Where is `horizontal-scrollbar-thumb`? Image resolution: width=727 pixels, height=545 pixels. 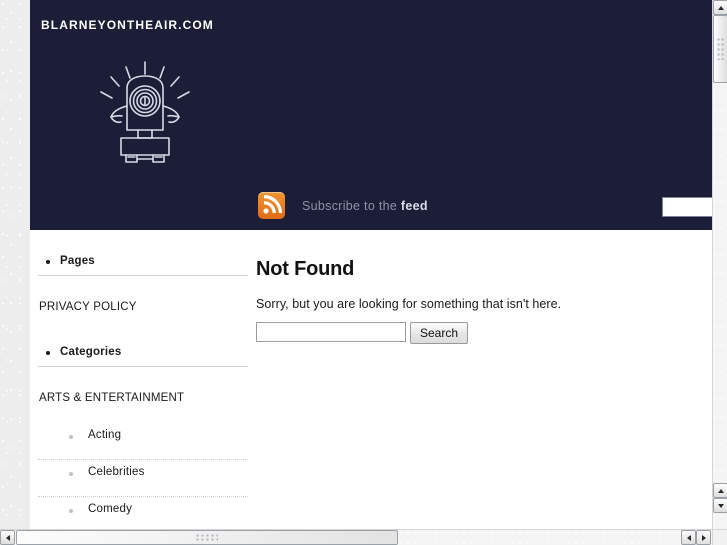
horizontal-scrollbar-thumb is located at coordinates (207, 537).